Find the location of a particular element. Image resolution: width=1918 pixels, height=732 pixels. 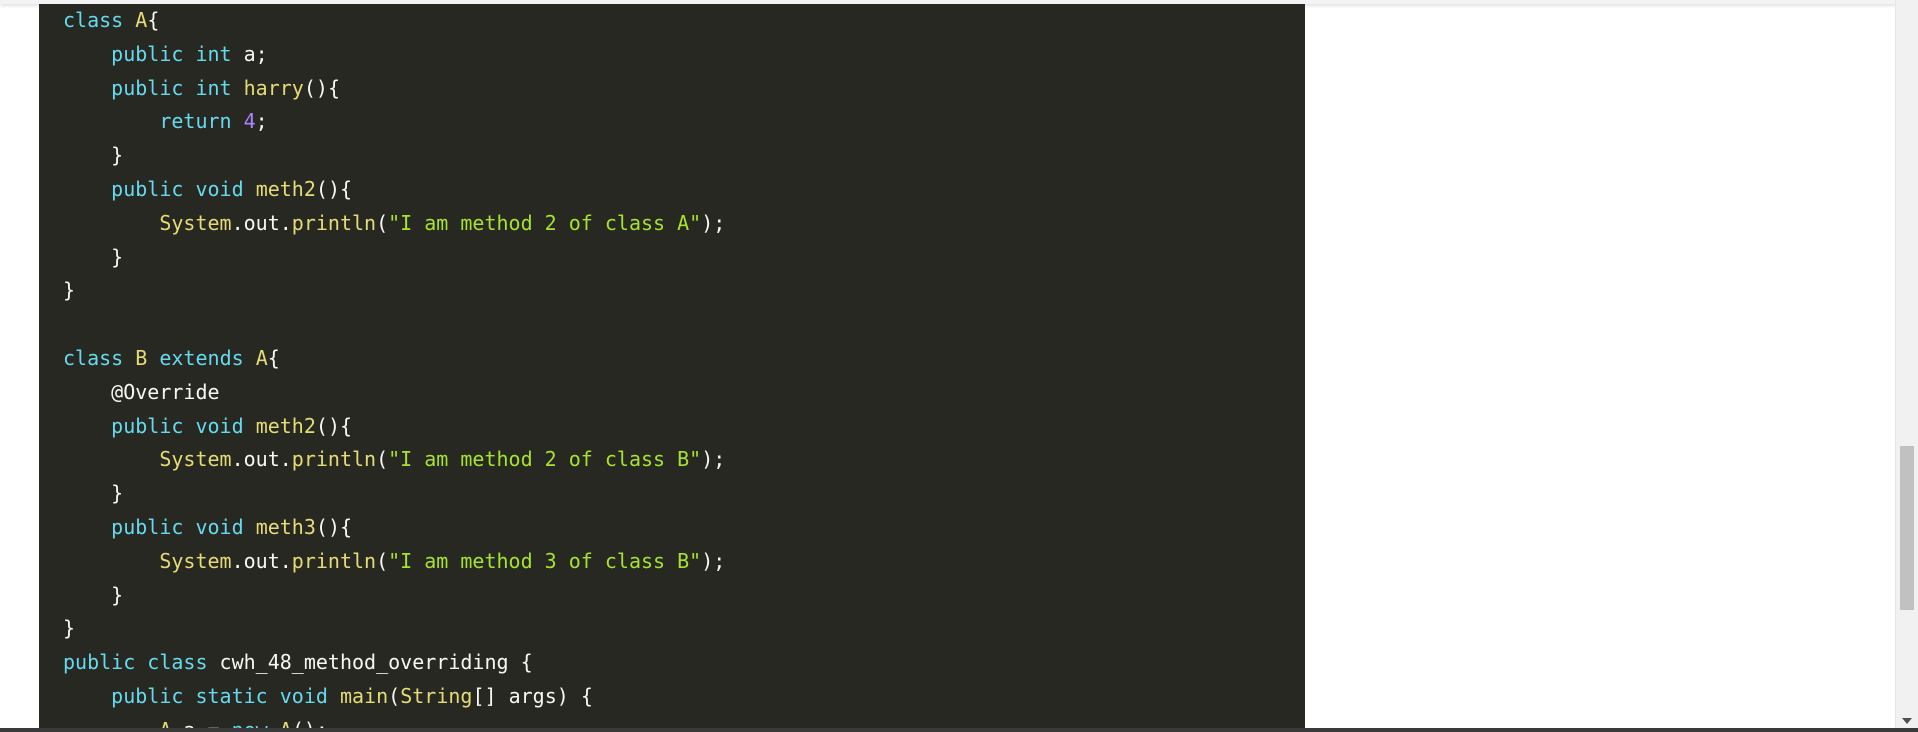

vertical-scrollbar is located at coordinates (1906, 364).